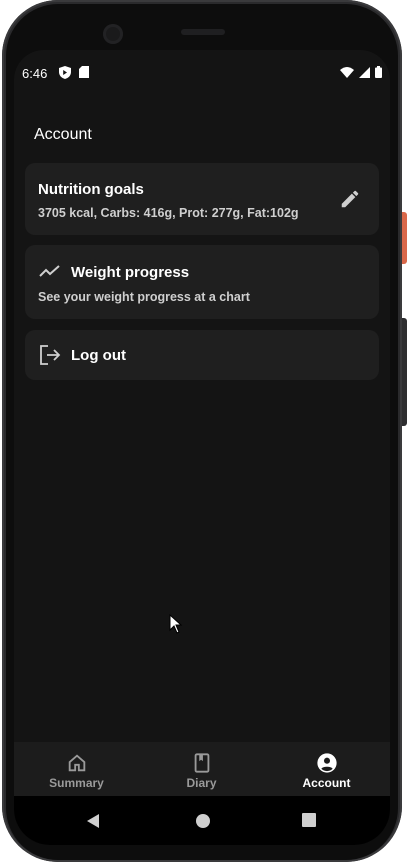 Image resolution: width=407 pixels, height=864 pixels. I want to click on nav-item-account: Account, so click(326, 769).